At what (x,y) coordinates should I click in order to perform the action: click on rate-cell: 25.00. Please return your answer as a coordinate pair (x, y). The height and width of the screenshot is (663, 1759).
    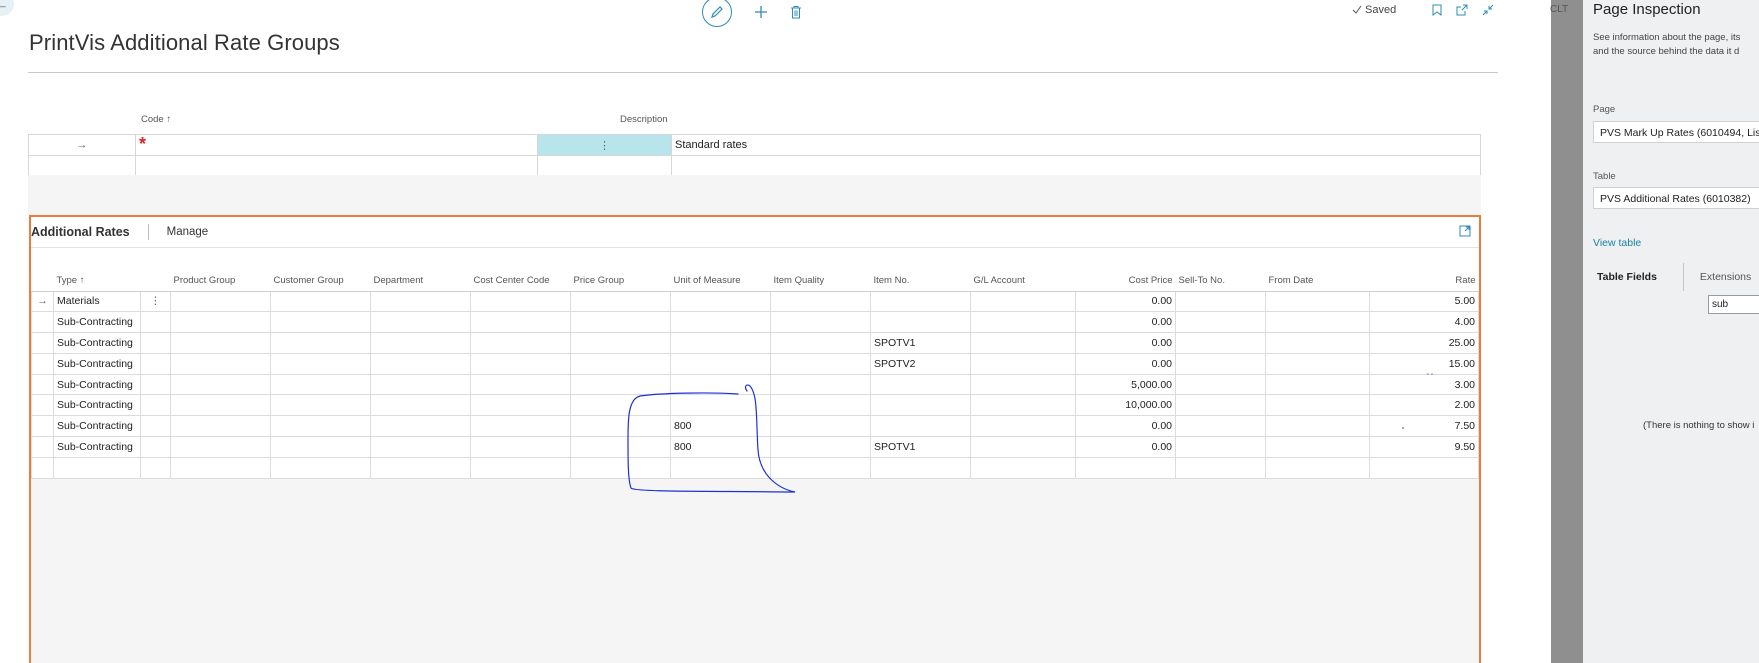
    Looking at the image, I should click on (1424, 343).